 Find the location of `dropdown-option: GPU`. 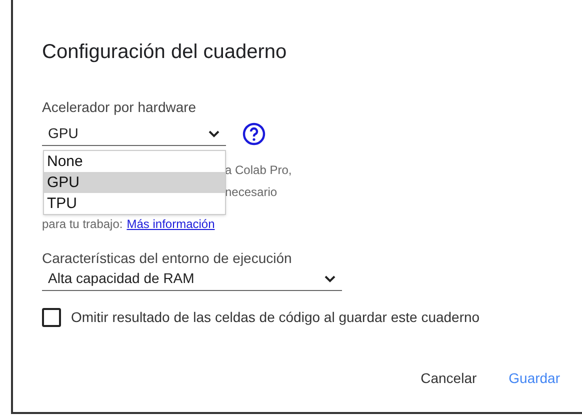

dropdown-option: GPU is located at coordinates (134, 182).